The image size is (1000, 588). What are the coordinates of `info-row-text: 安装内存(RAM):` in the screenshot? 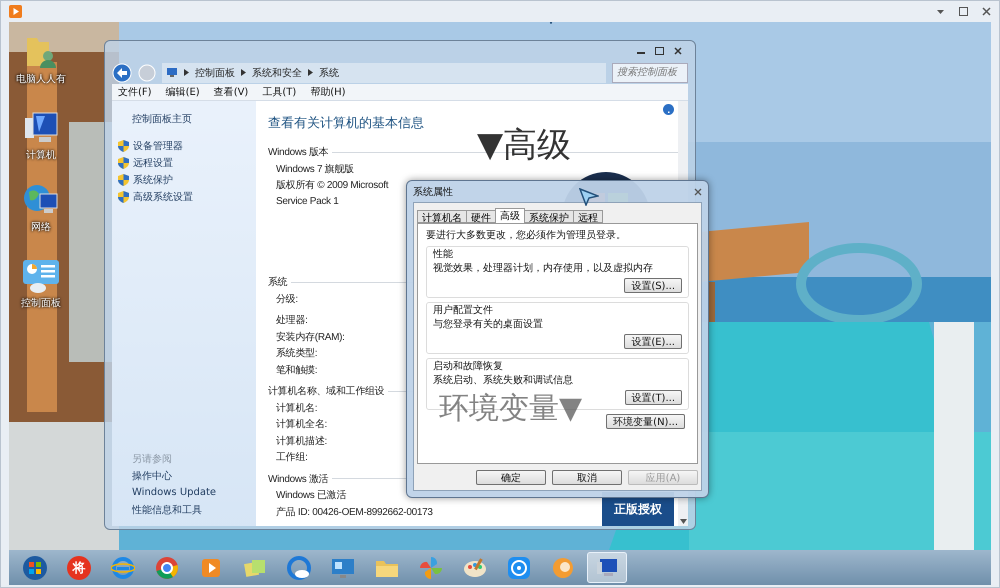 It's located at (310, 337).